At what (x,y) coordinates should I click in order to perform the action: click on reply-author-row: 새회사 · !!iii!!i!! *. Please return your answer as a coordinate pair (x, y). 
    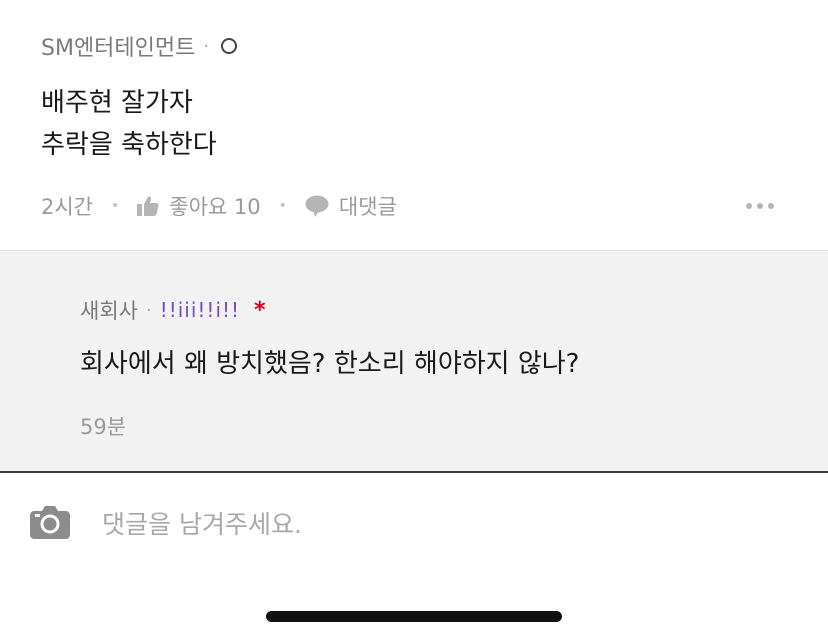
    Looking at the image, I should click on (173, 310).